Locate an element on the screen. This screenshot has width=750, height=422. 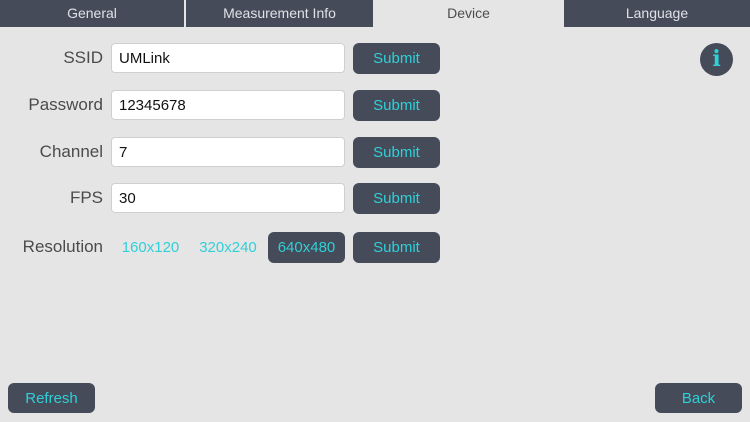
resolution-option-160x120: 160x120 is located at coordinates (150, 247).